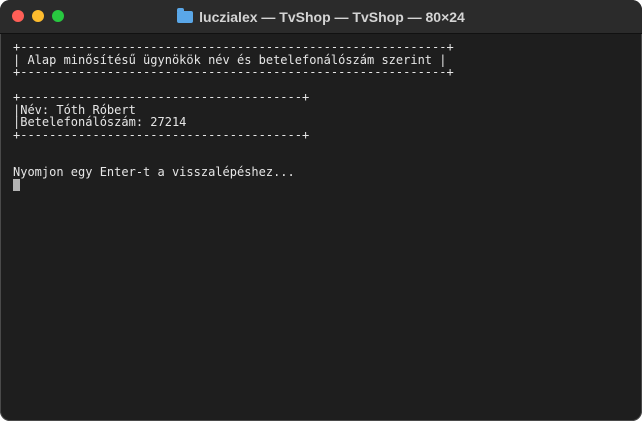 This screenshot has width=642, height=421. Describe the element at coordinates (100, 122) in the screenshot. I see `record-phone-line: |Betelefonálószám: 27214` at that location.